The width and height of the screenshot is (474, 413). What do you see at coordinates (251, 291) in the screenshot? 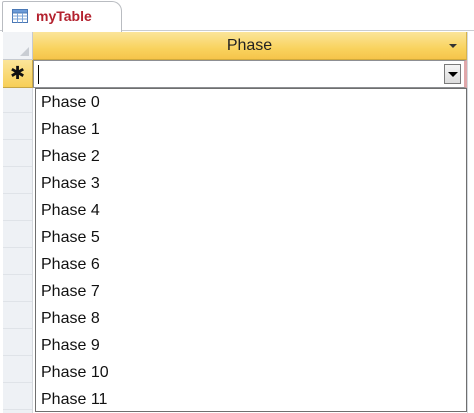
I see `dropdown-option-phase-7: Phase 7` at bounding box center [251, 291].